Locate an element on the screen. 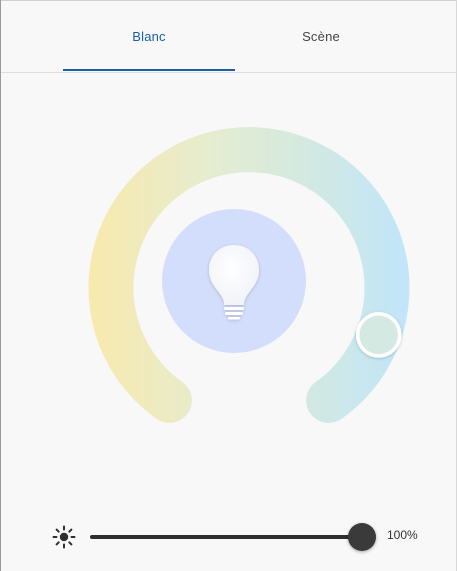  color-temperature-selector is located at coordinates (378, 335).